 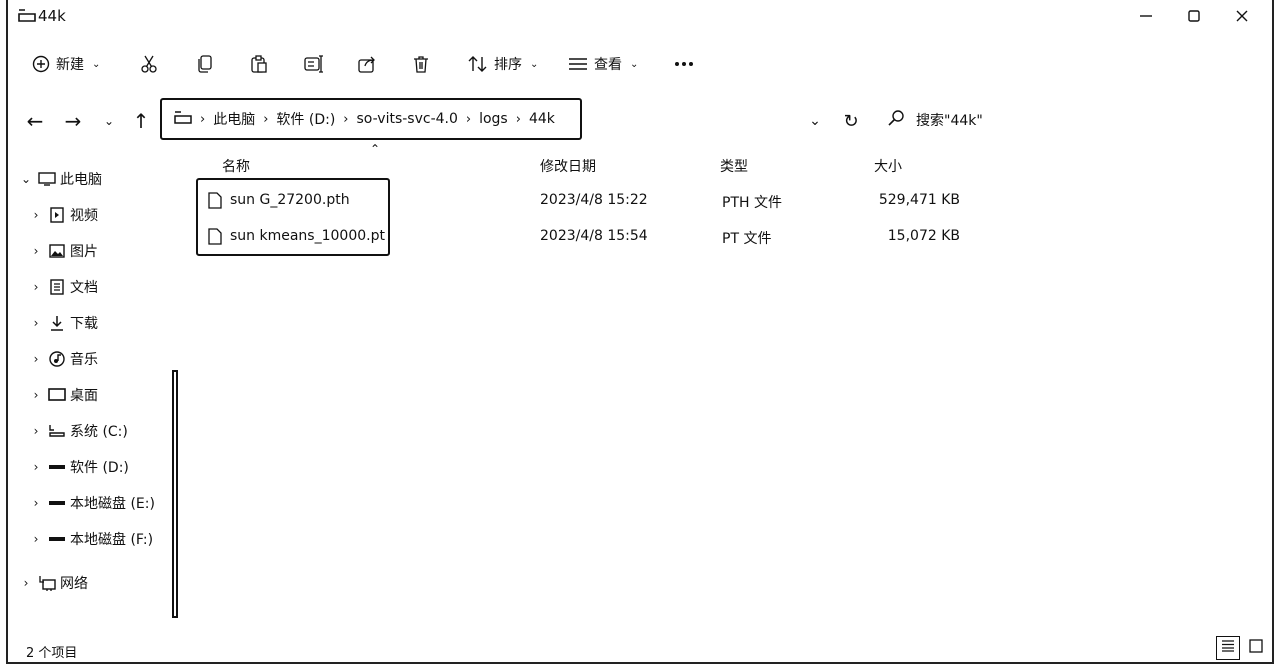 I want to click on sidebar-item-this-pc: ⌄ 此电脑, so click(x=58, y=179).